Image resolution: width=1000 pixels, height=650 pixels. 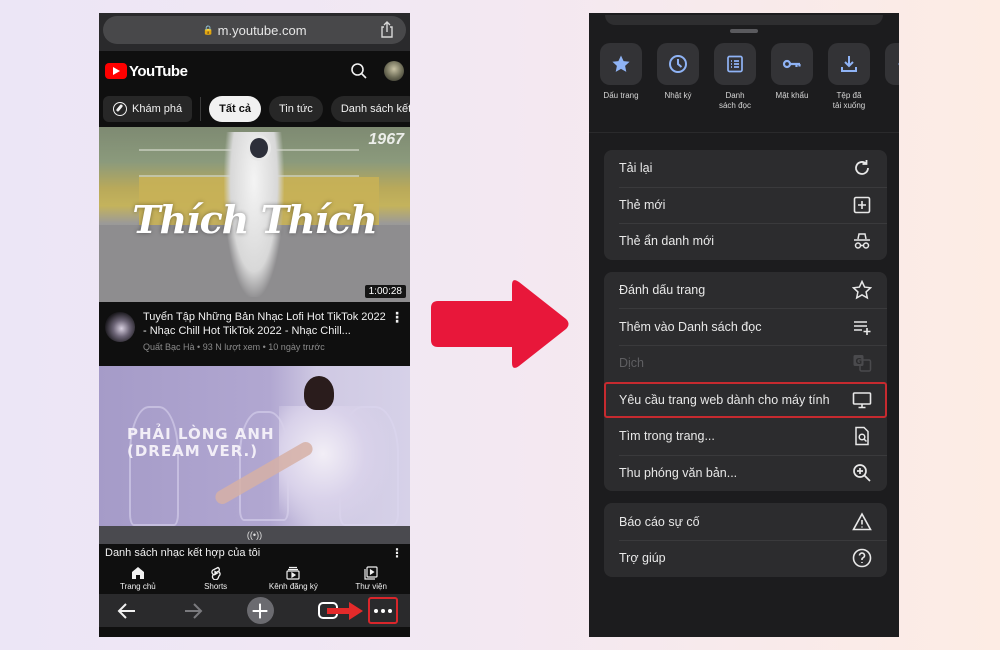 What do you see at coordinates (120, 327) in the screenshot?
I see `channel-avatar` at bounding box center [120, 327].